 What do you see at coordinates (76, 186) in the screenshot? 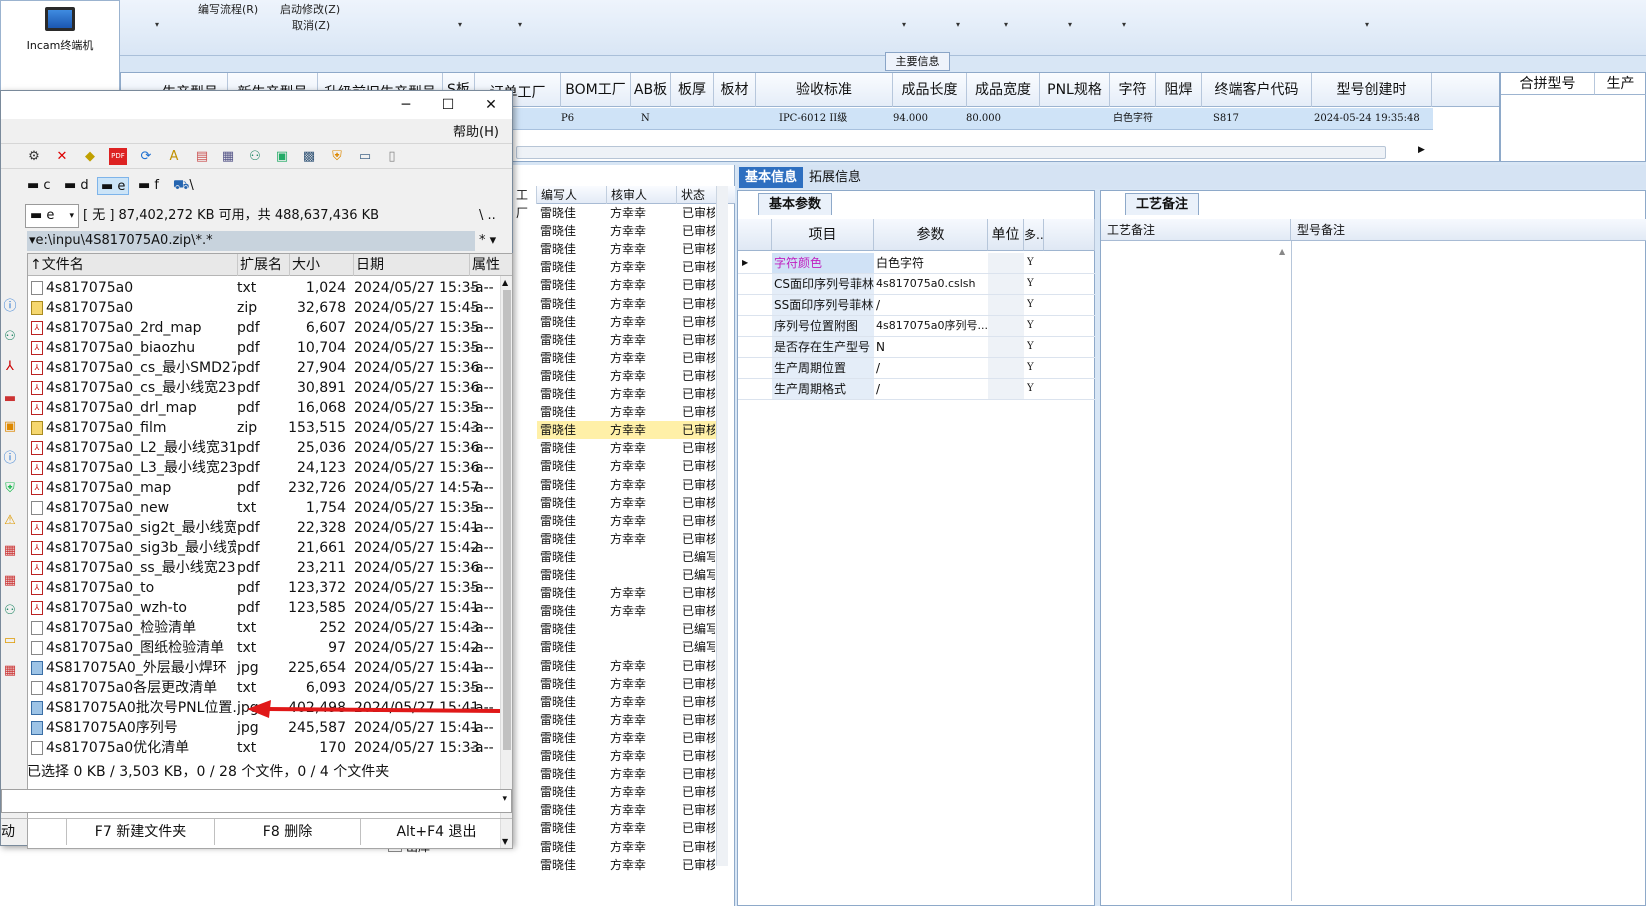
I see `drive-d: ▬ d` at bounding box center [76, 186].